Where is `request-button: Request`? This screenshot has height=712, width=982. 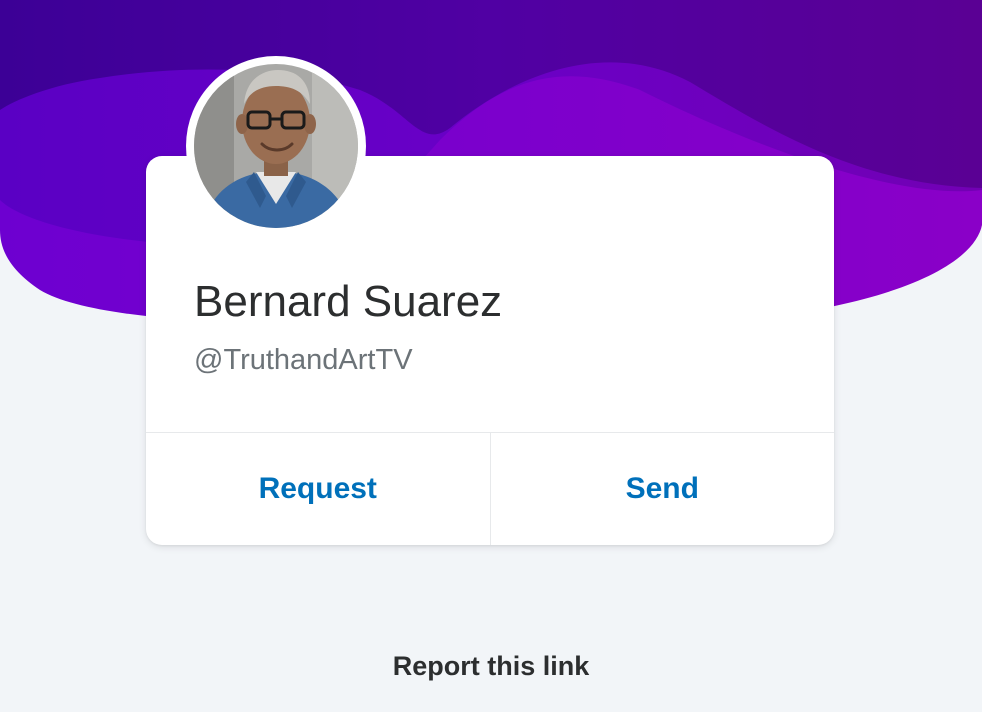
request-button: Request is located at coordinates (318, 489).